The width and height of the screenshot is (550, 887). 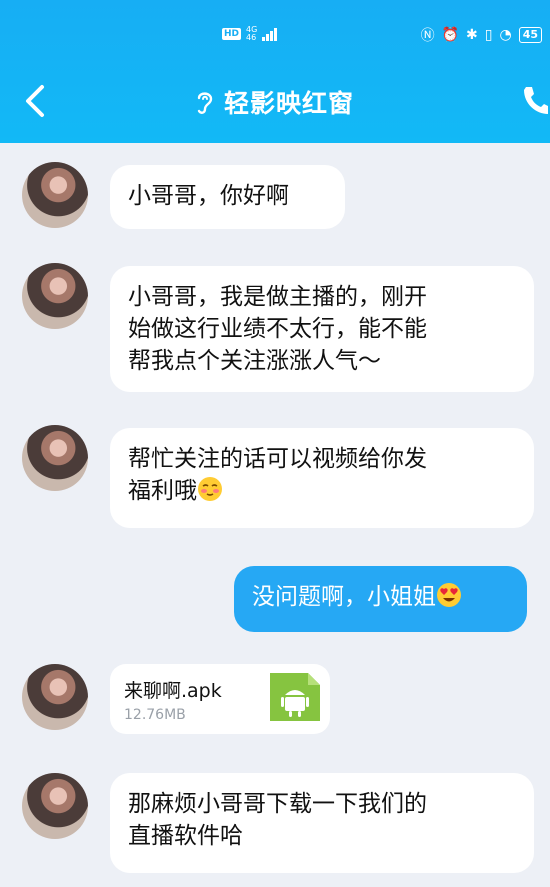 I want to click on alarm-icon: ⏰, so click(x=450, y=35).